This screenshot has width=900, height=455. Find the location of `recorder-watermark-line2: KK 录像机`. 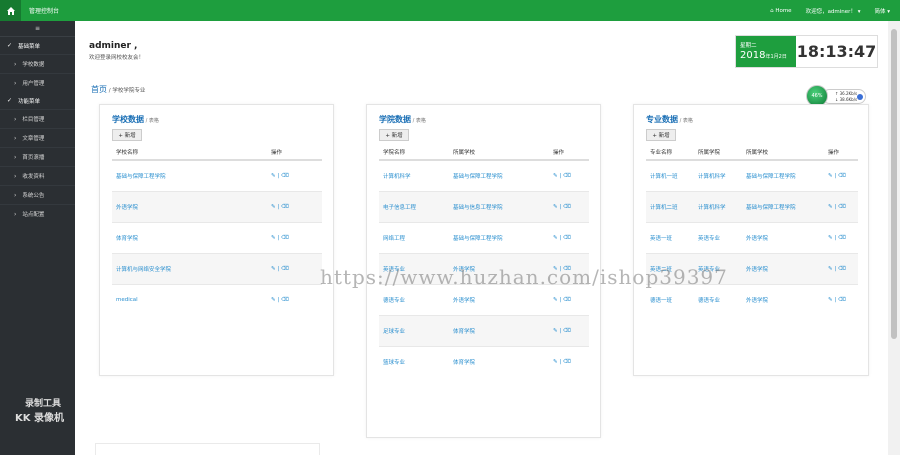

recorder-watermark-line2: KK 录像机 is located at coordinates (39, 418).